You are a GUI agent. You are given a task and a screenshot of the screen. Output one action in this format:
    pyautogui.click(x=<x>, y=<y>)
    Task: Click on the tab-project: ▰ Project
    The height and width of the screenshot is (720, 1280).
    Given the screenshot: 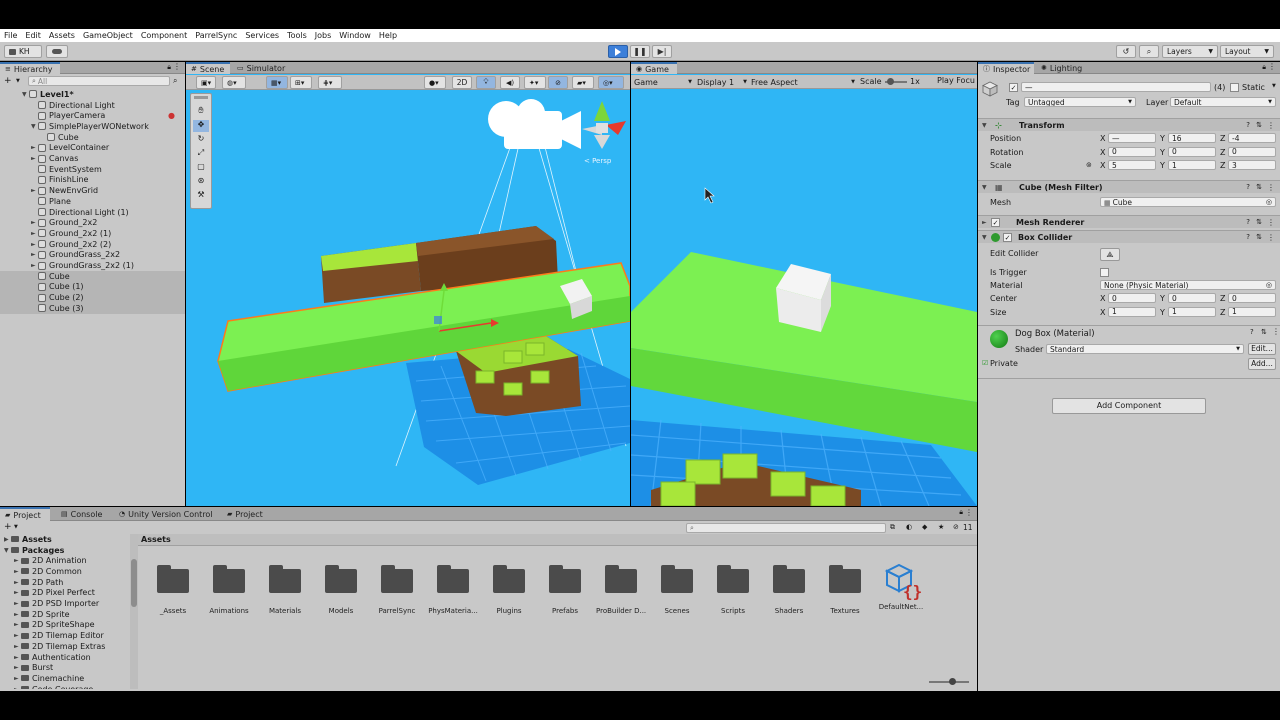 What is the action you would take?
    pyautogui.click(x=25, y=514)
    